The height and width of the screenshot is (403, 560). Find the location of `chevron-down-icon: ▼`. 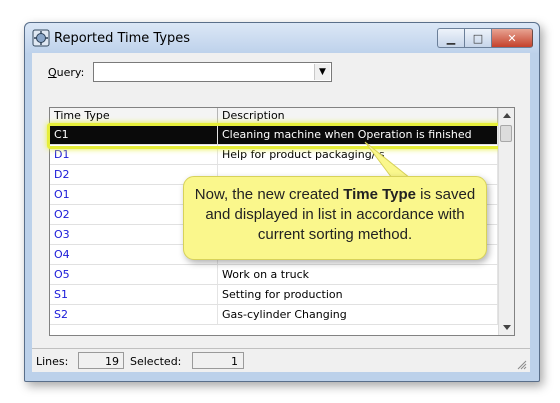

chevron-down-icon: ▼ is located at coordinates (322, 72).